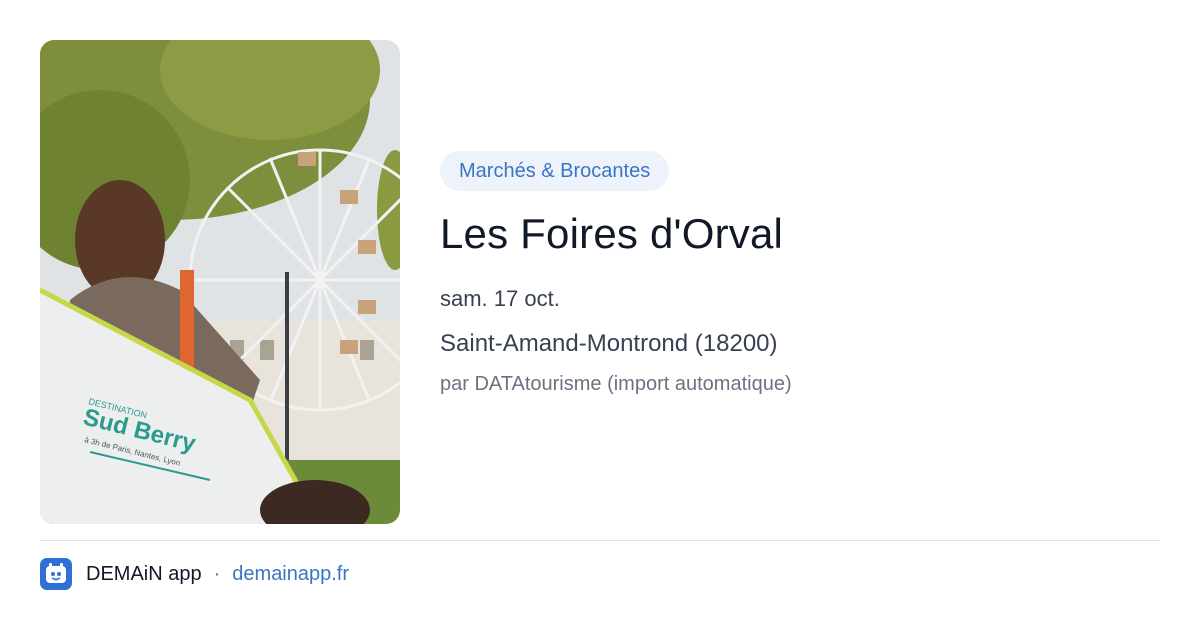 The height and width of the screenshot is (630, 1200). Describe the element at coordinates (616, 384) in the screenshot. I see `event-source: par DATAtourisme (import automatique)` at that location.